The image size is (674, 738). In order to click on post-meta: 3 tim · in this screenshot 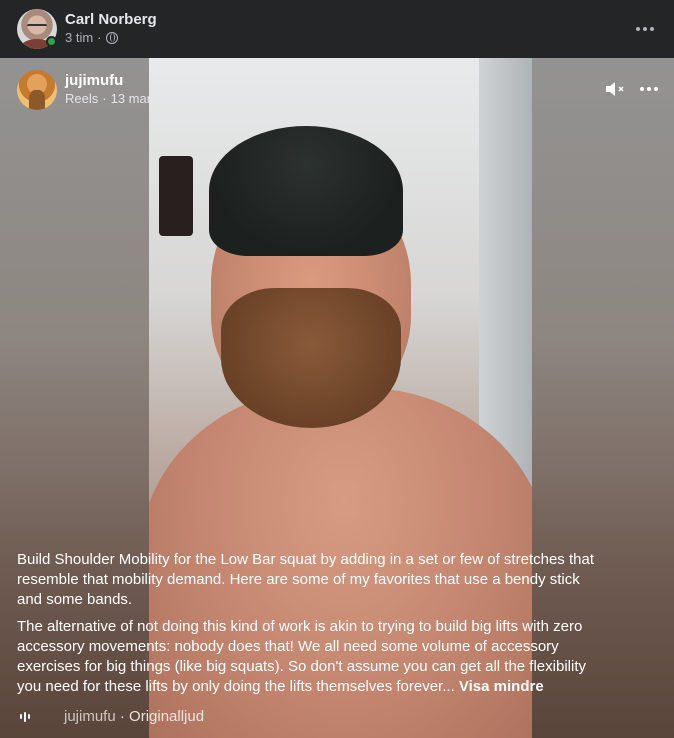, I will do `click(111, 38)`.